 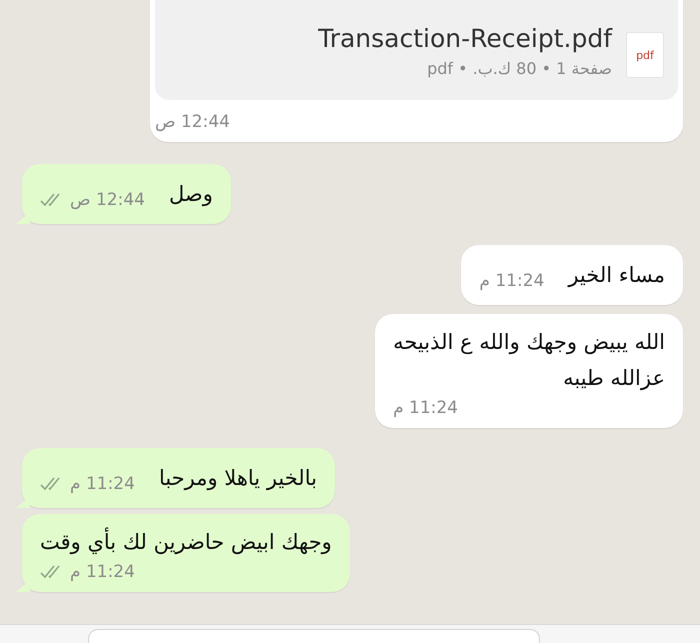 I want to click on file-details: صفحة 1 • 80 ك.ب. • pdf, so click(x=519, y=68).